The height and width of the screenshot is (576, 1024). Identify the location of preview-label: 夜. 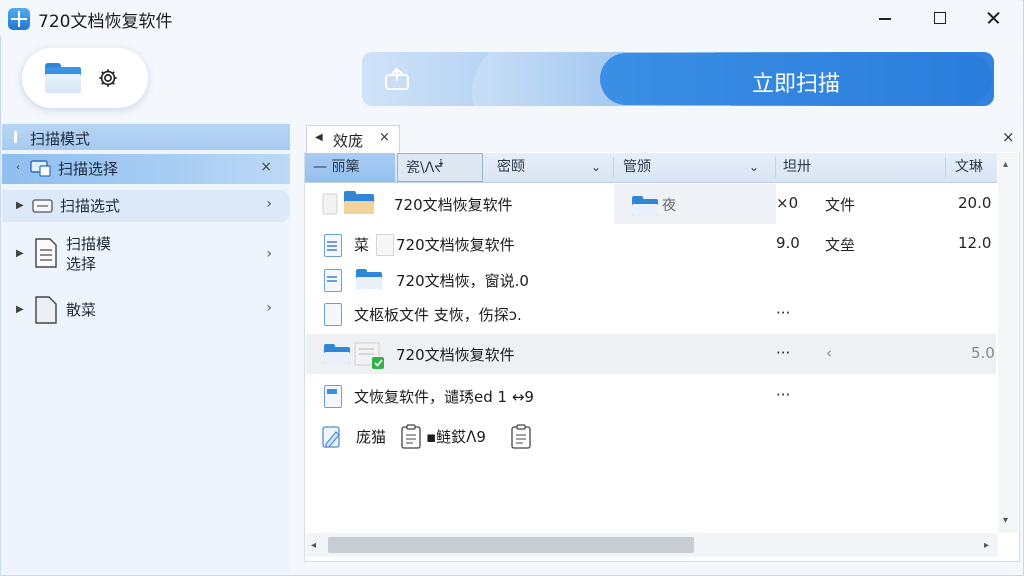
(669, 206).